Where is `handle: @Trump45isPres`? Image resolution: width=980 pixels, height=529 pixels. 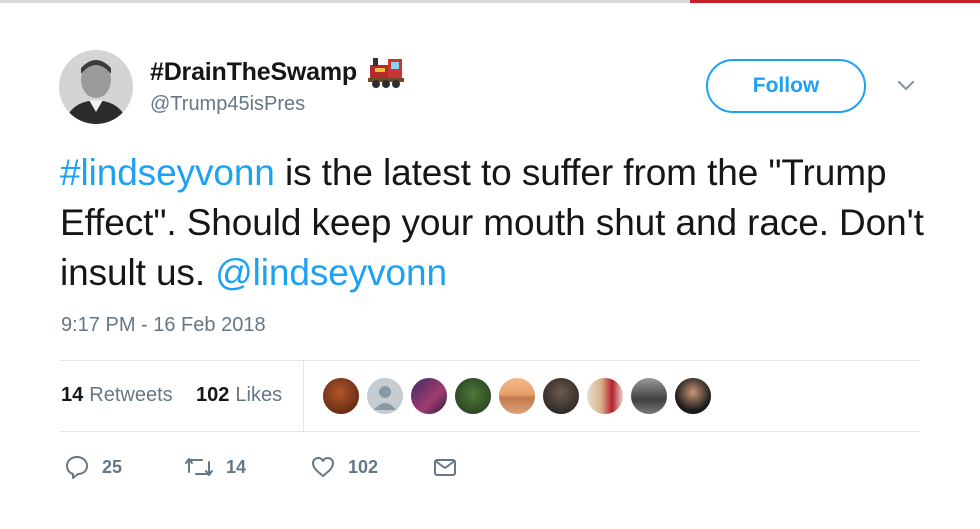
handle: @Trump45isPres is located at coordinates (227, 104).